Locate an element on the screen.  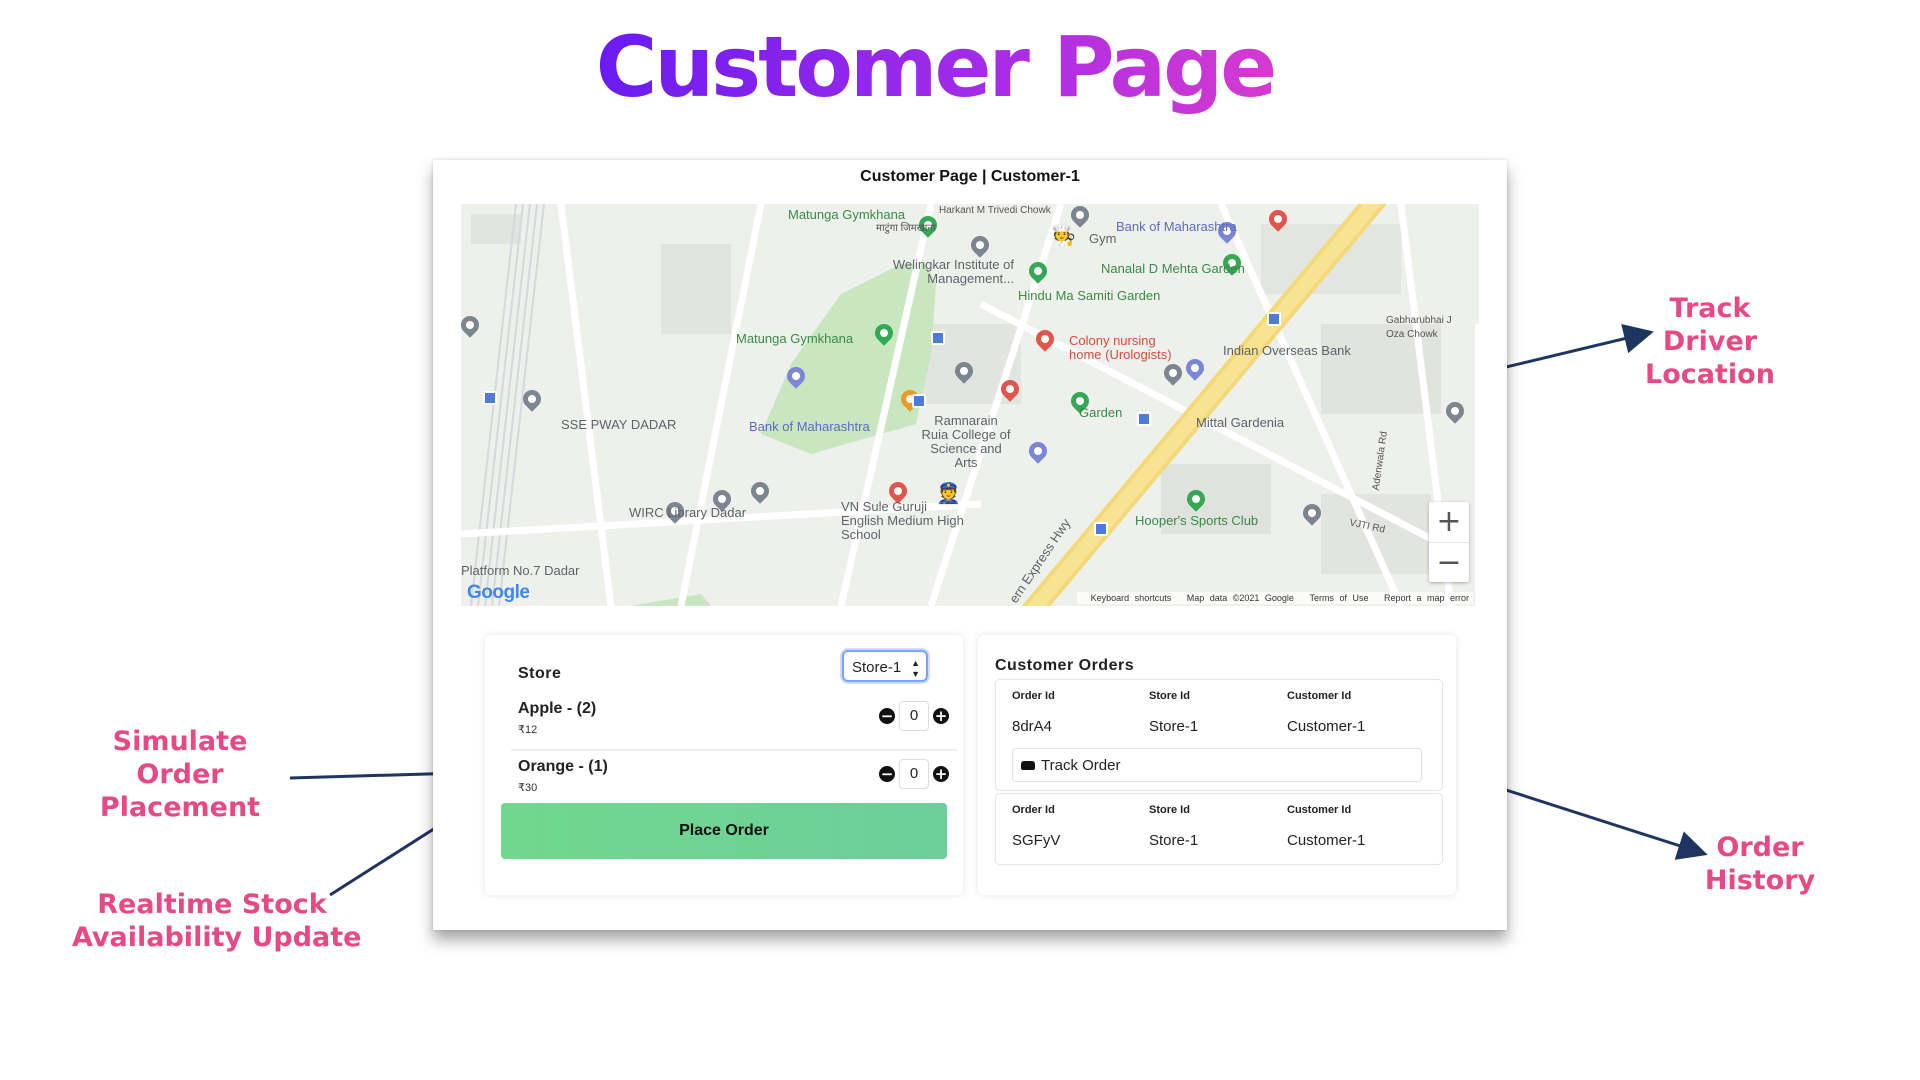
annotation-simulate-order: Simulate Order Placement is located at coordinates (180, 774).